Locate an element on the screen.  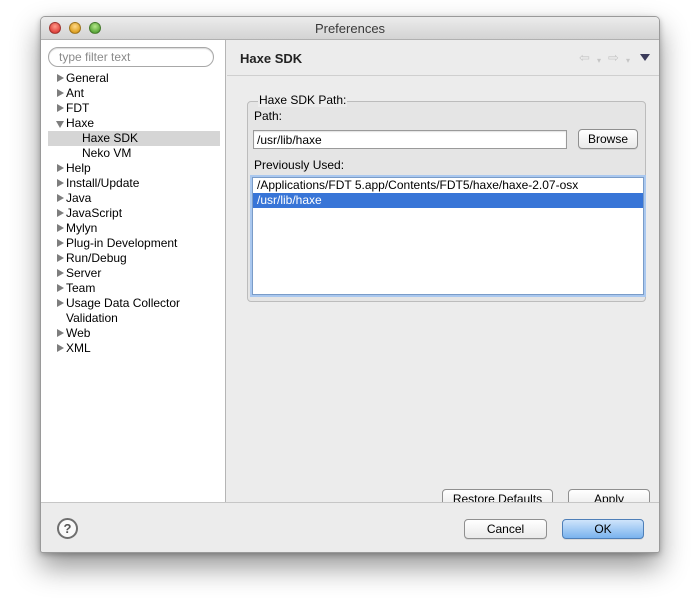
dialog-footer: ? Cancel OK is located at coordinates (350, 527).